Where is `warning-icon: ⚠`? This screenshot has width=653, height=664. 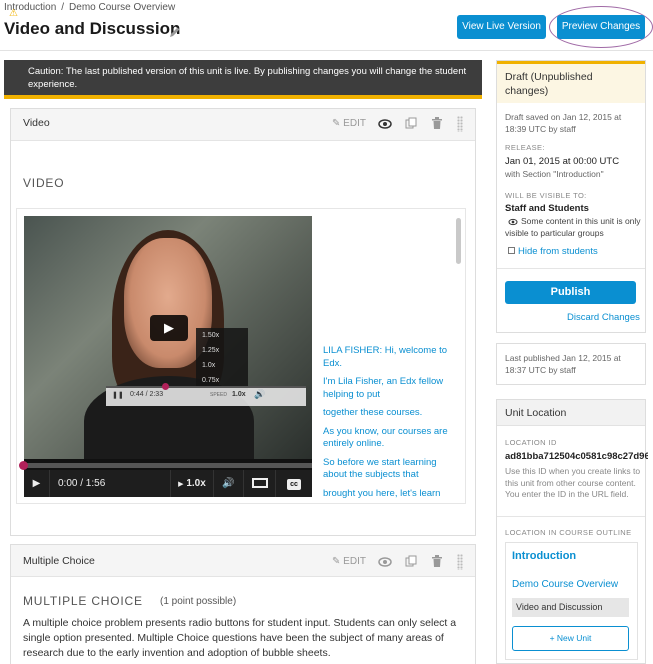
warning-icon: ⚠ is located at coordinates (13, 13).